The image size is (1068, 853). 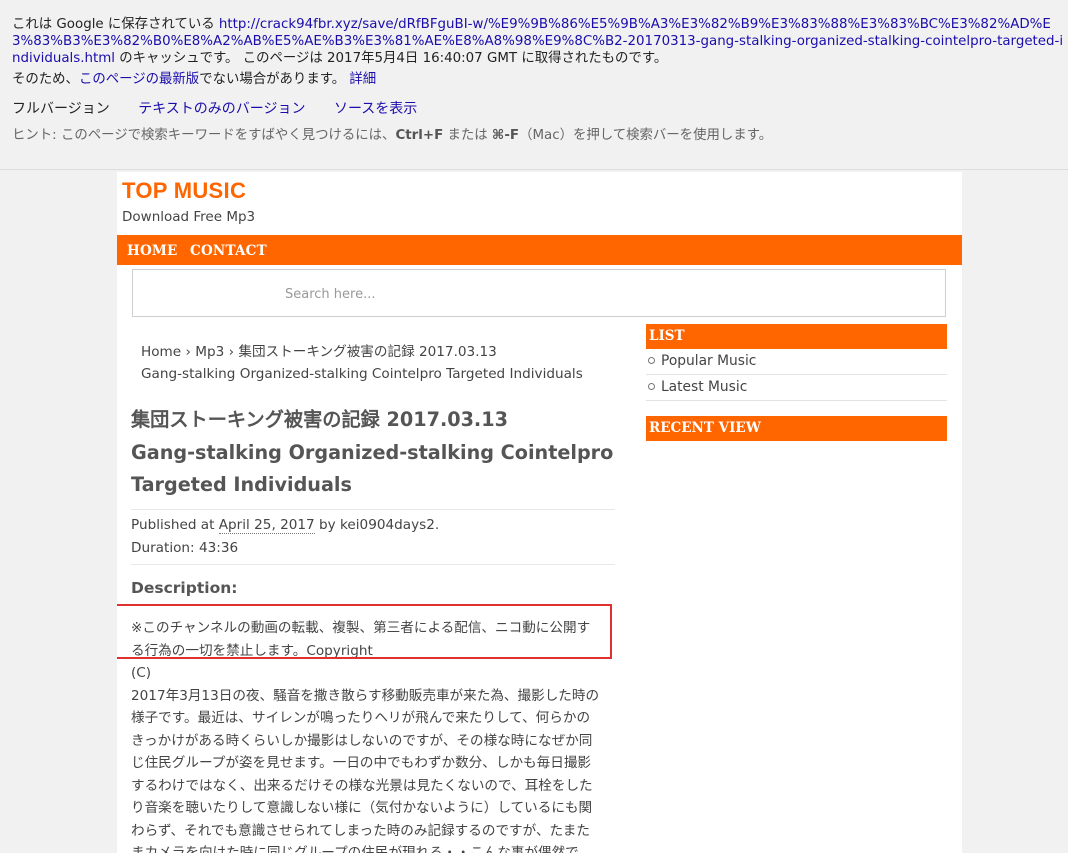 I want to click on sidebar-item-label: Latest Music, so click(x=704, y=387).